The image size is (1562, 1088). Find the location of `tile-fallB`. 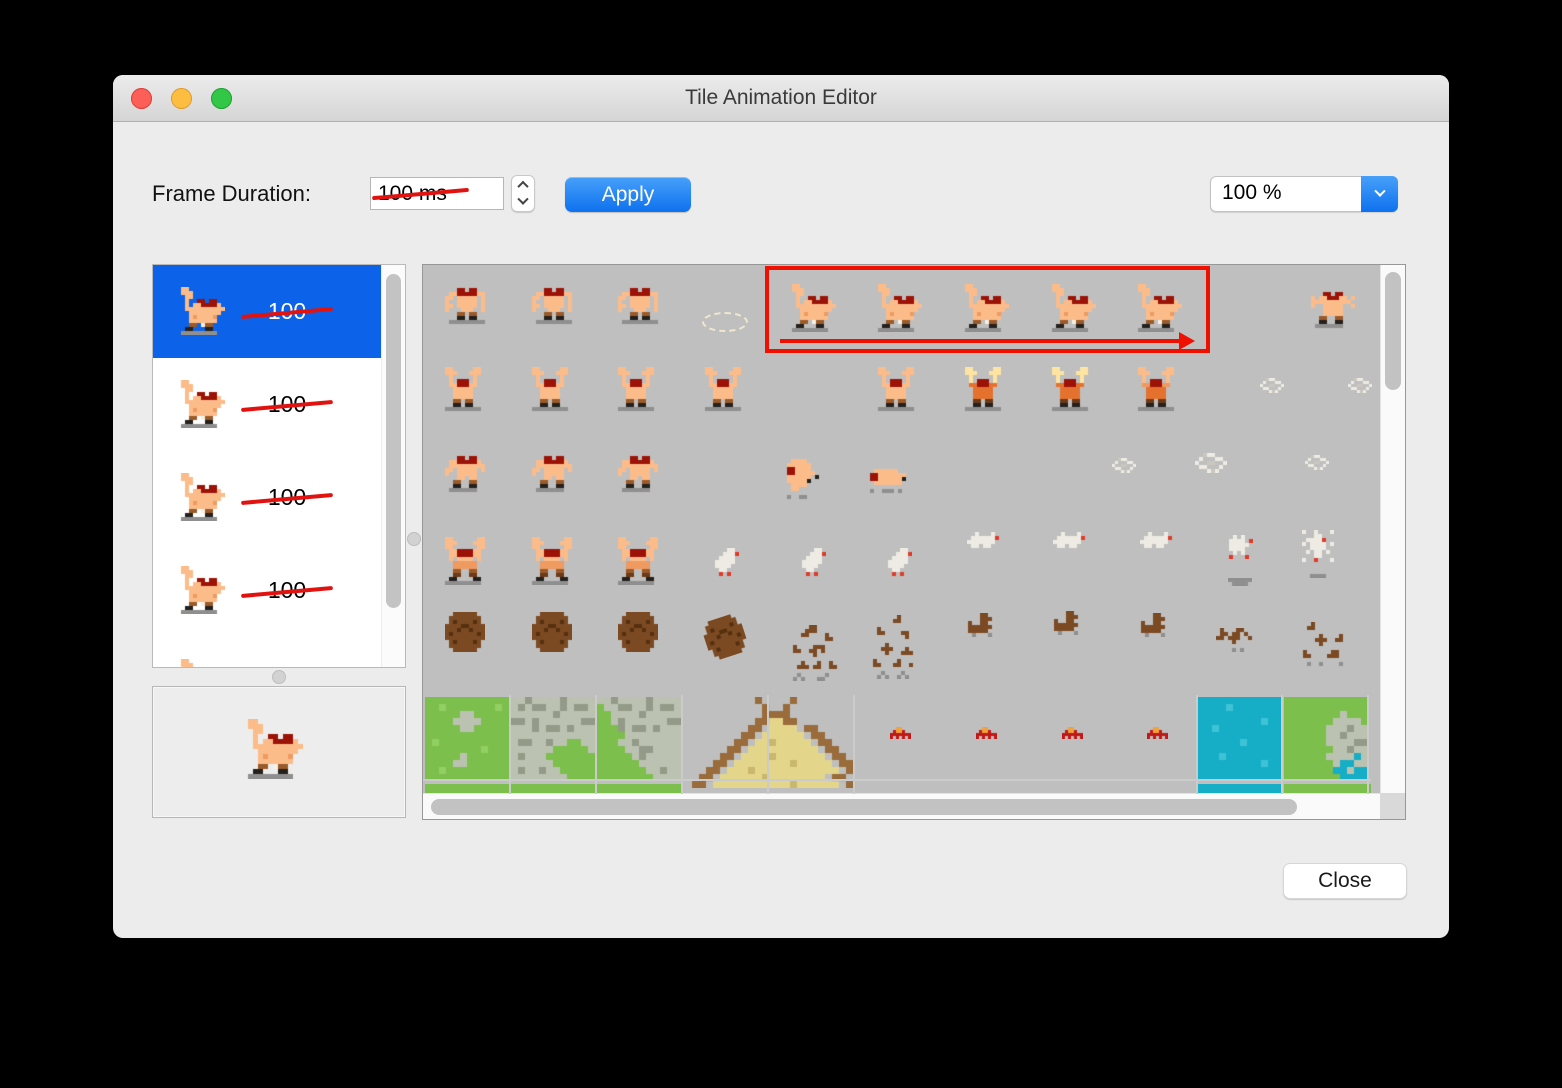

tile-fallB is located at coordinates (886, 481).